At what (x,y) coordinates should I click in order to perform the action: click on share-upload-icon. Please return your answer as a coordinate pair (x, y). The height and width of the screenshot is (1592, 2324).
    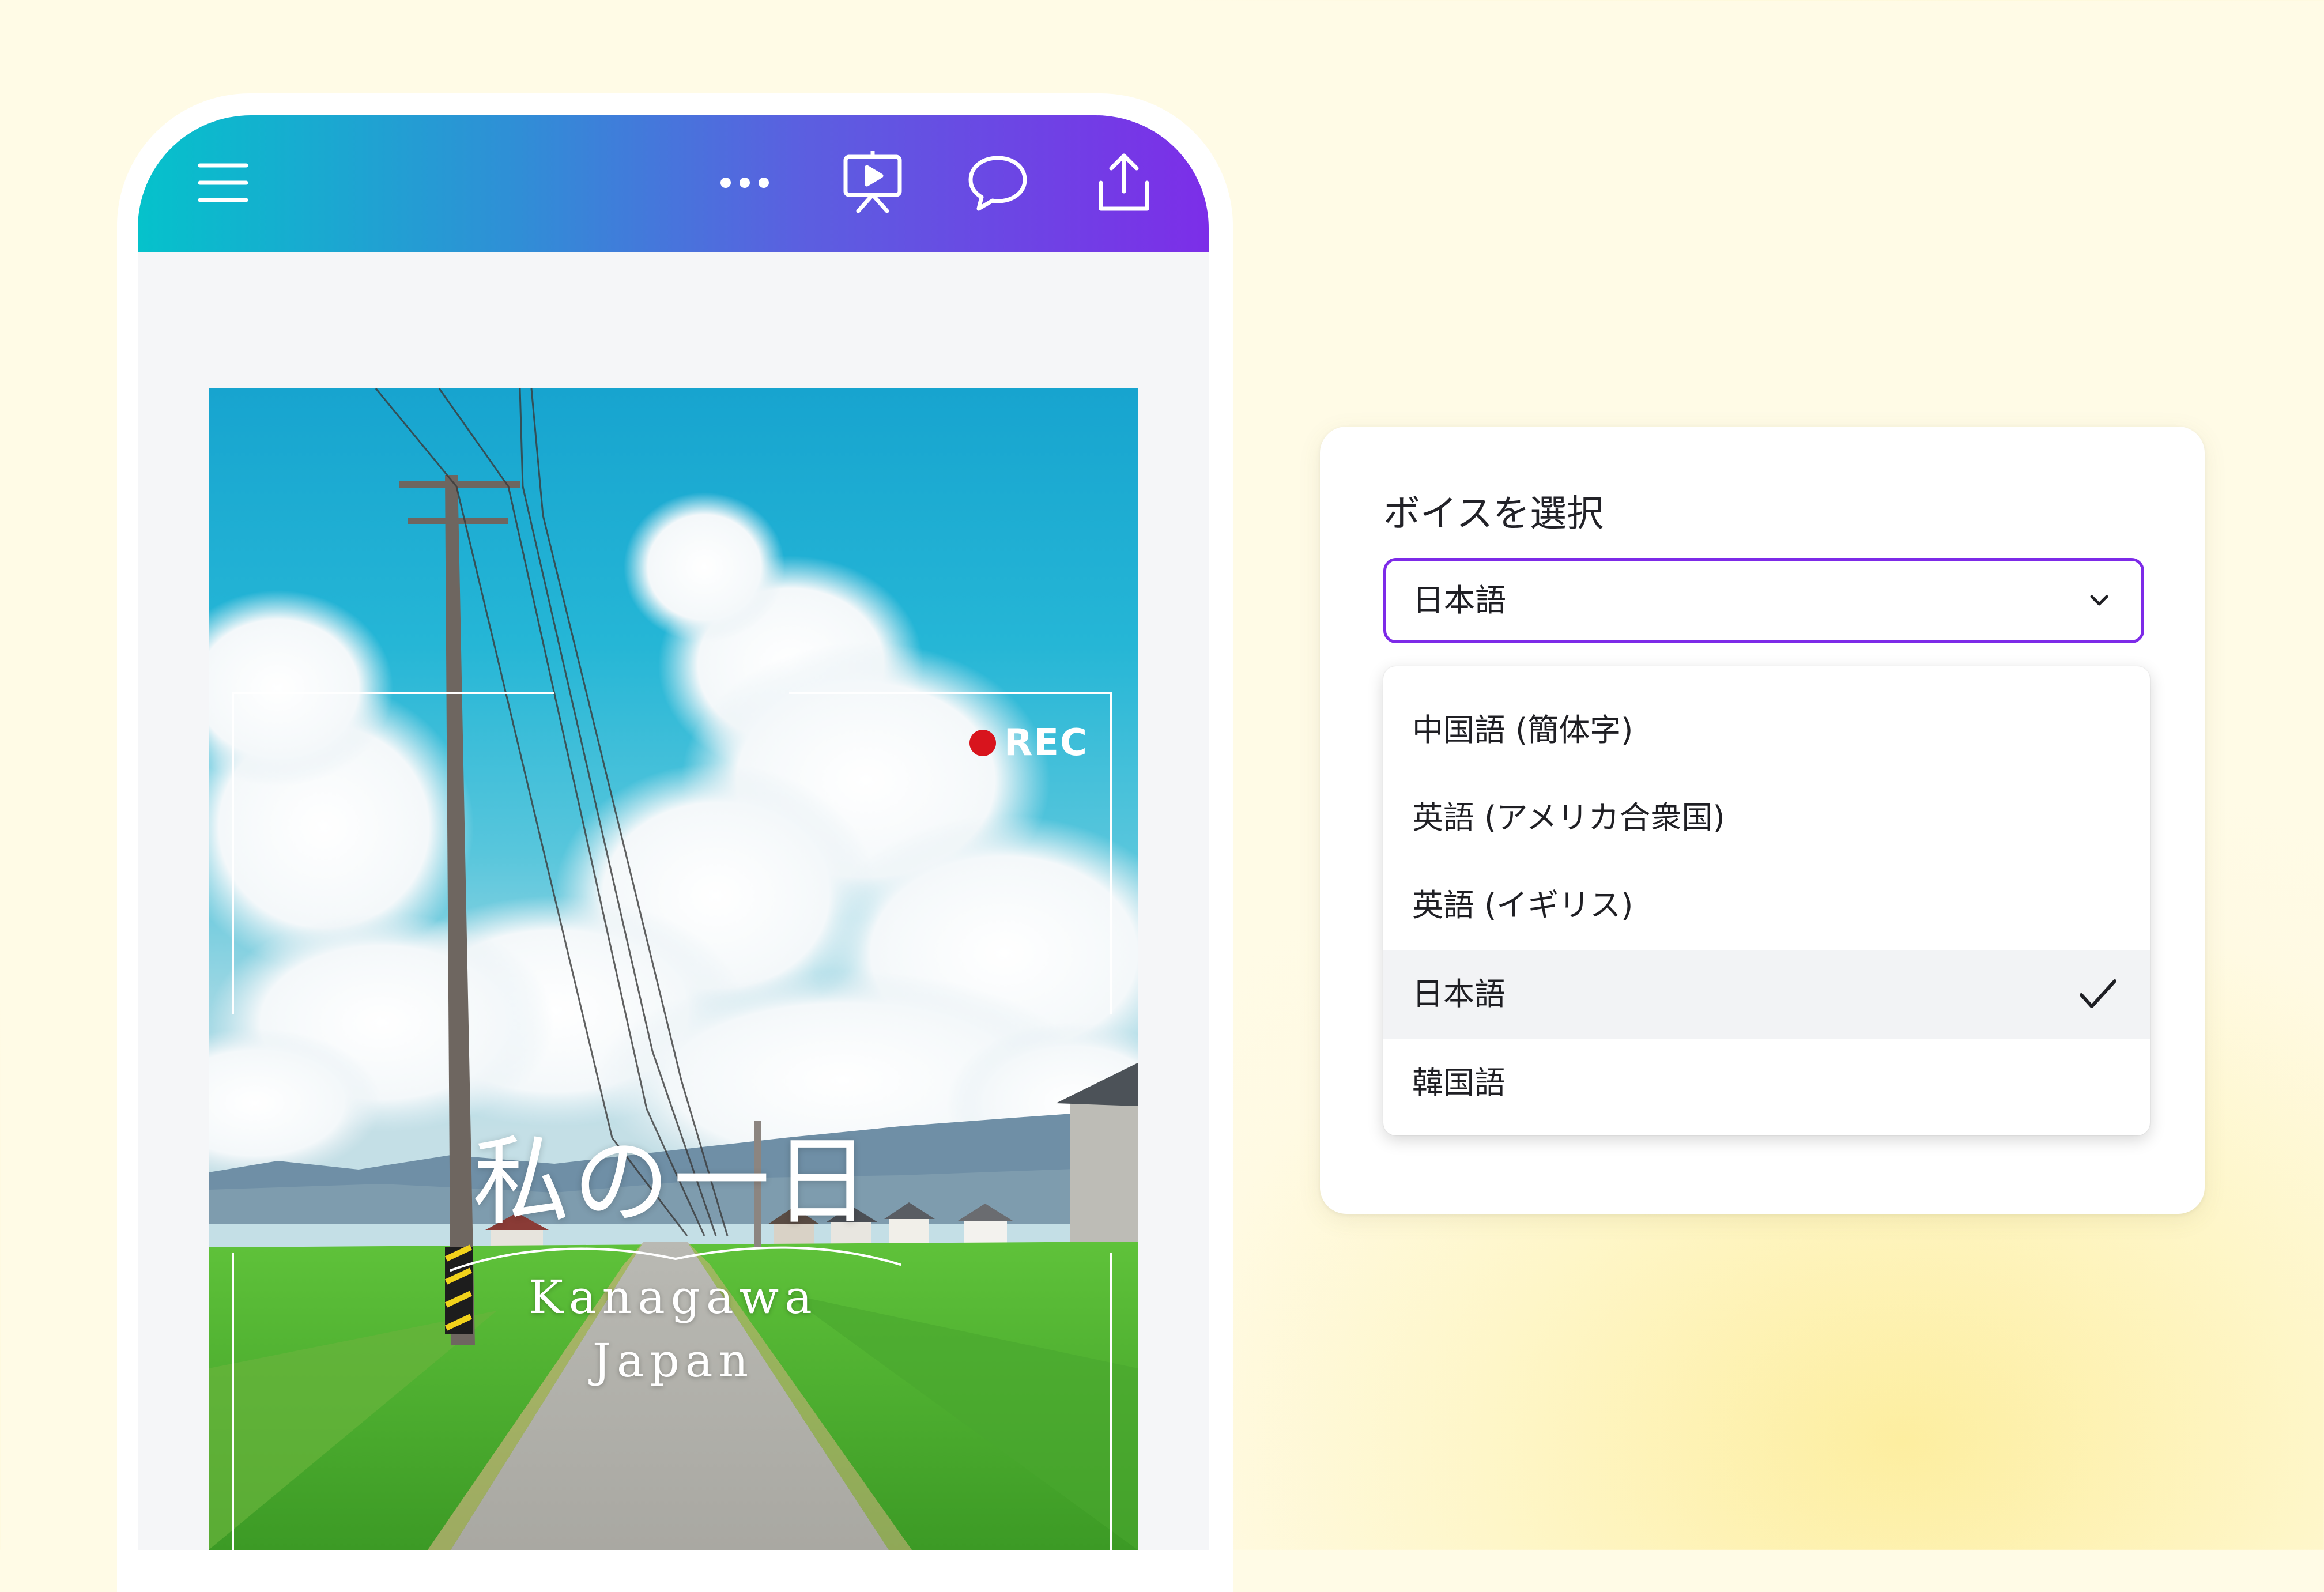
    Looking at the image, I should click on (1124, 182).